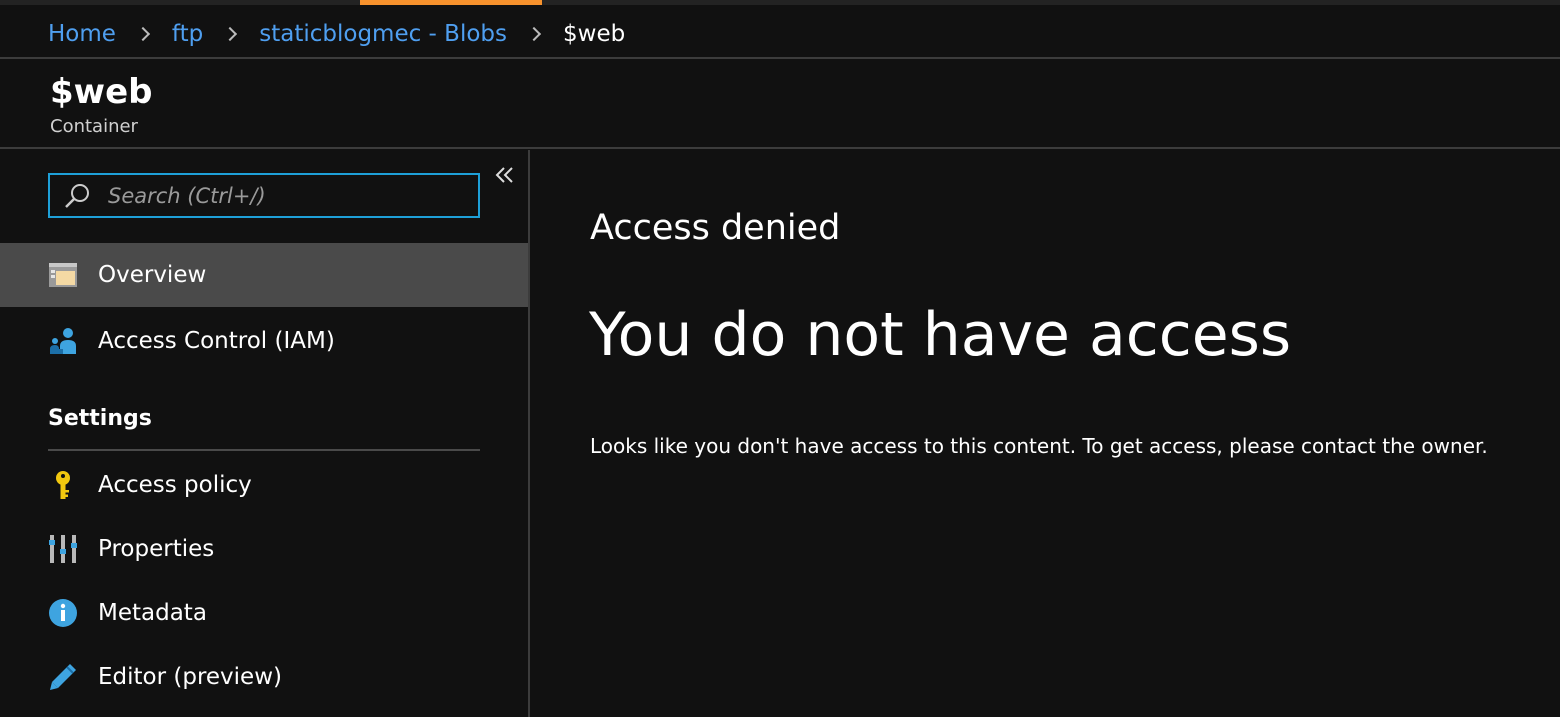 The image size is (1560, 717). I want to click on breadcrumb-home: Home, so click(82, 34).